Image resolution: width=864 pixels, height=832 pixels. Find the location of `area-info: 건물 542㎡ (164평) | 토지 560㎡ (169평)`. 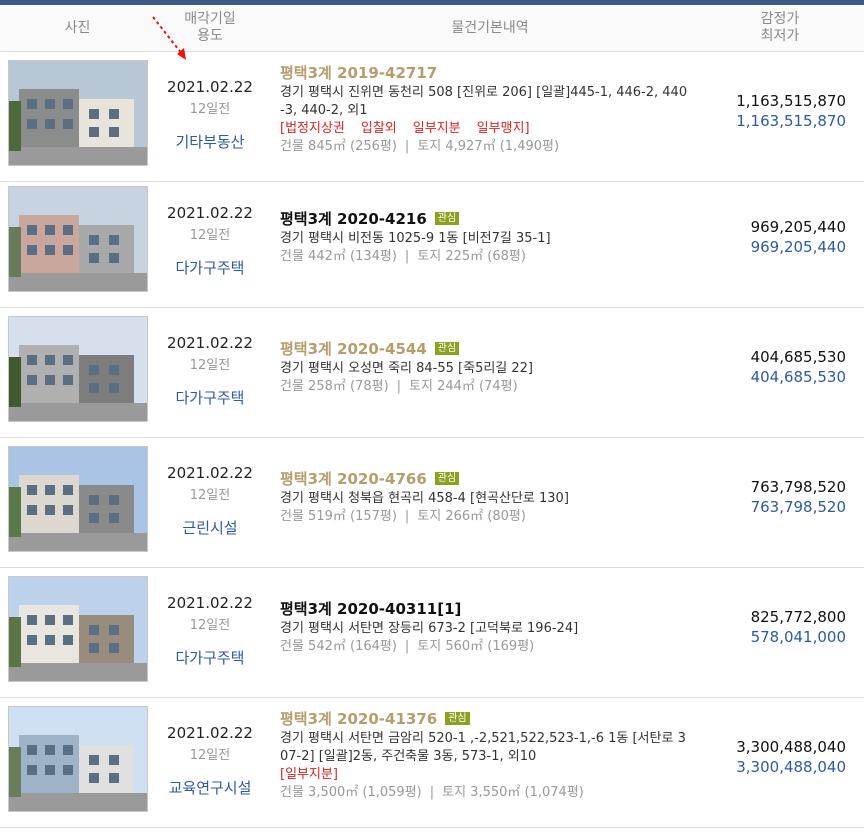

area-info: 건물 542㎡ (164평) | 토지 560㎡ (169평) is located at coordinates (407, 646).